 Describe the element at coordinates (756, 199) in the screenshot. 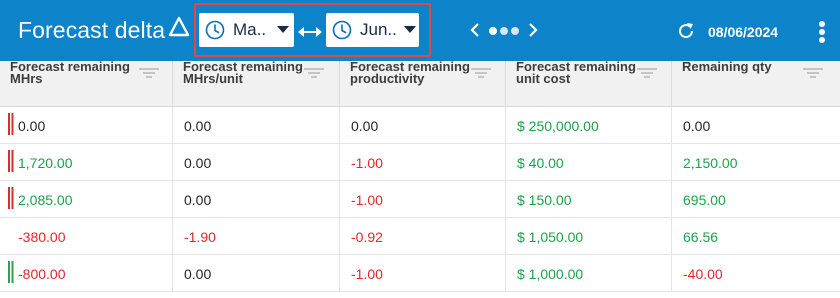

I see `table-cell: 695.00` at that location.